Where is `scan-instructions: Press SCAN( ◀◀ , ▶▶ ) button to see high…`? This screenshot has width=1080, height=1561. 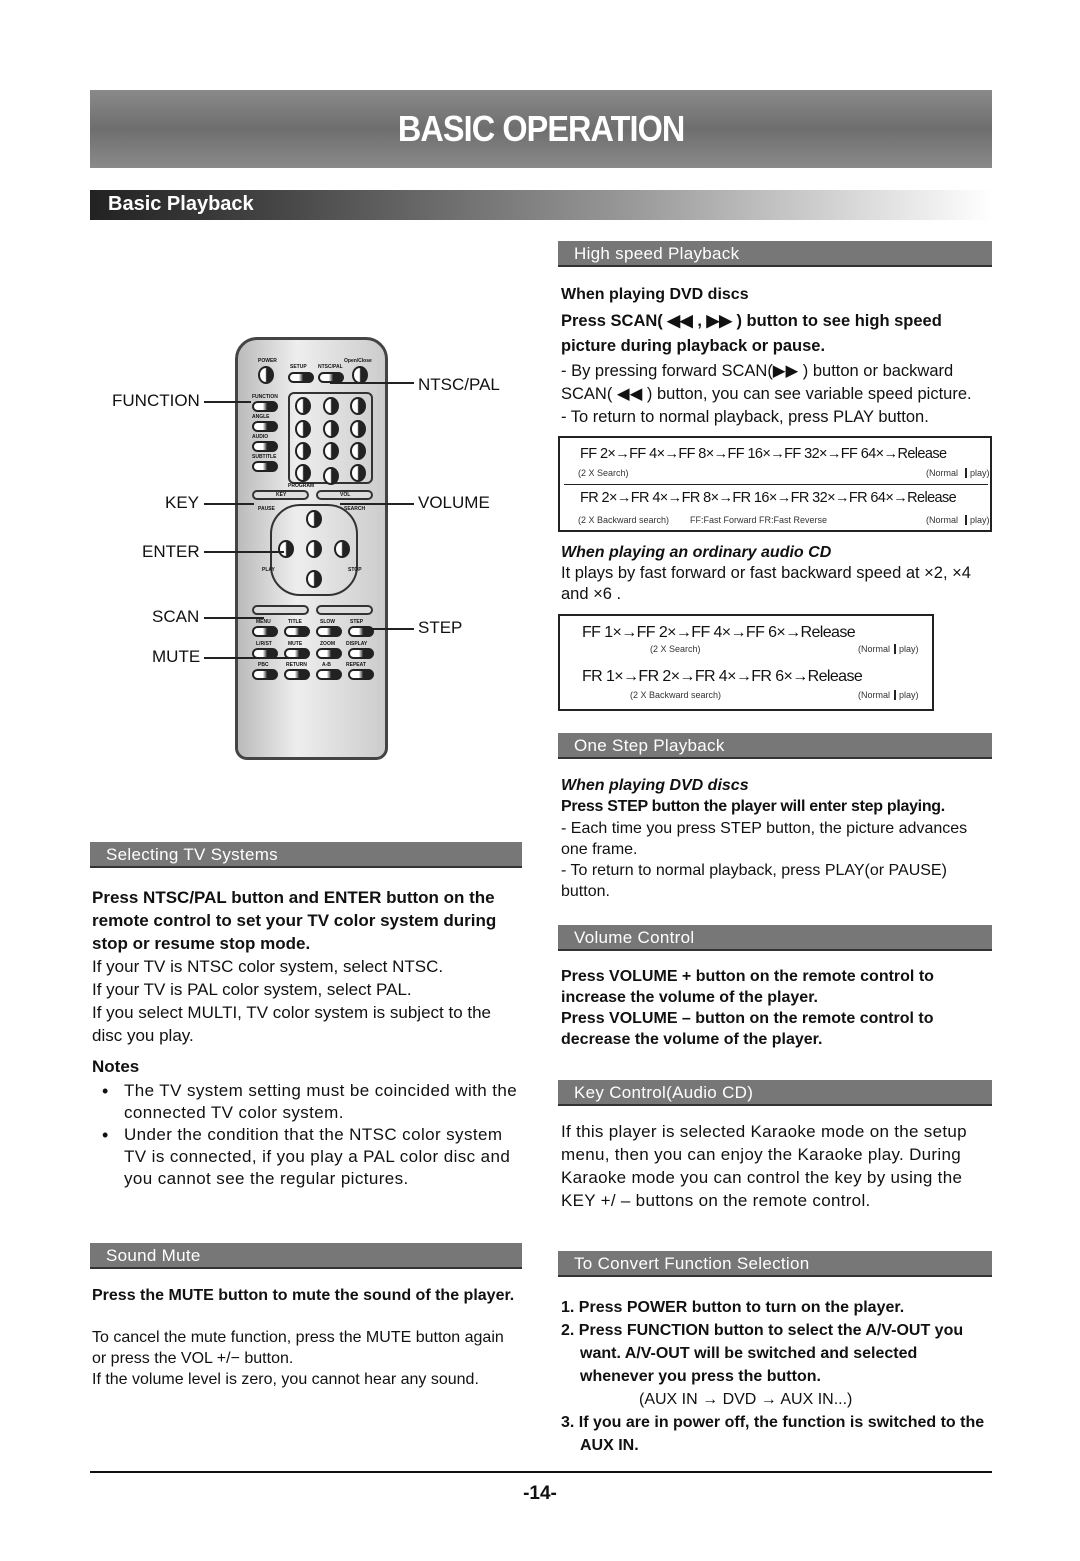
scan-instructions: Press SCAN( ◀◀ , ▶▶ ) button to see high… is located at coordinates (751, 333).